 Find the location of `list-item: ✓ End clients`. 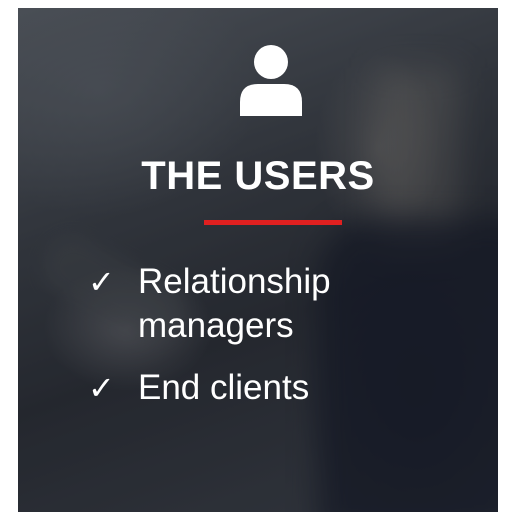

list-item: ✓ End clients is located at coordinates (288, 388).